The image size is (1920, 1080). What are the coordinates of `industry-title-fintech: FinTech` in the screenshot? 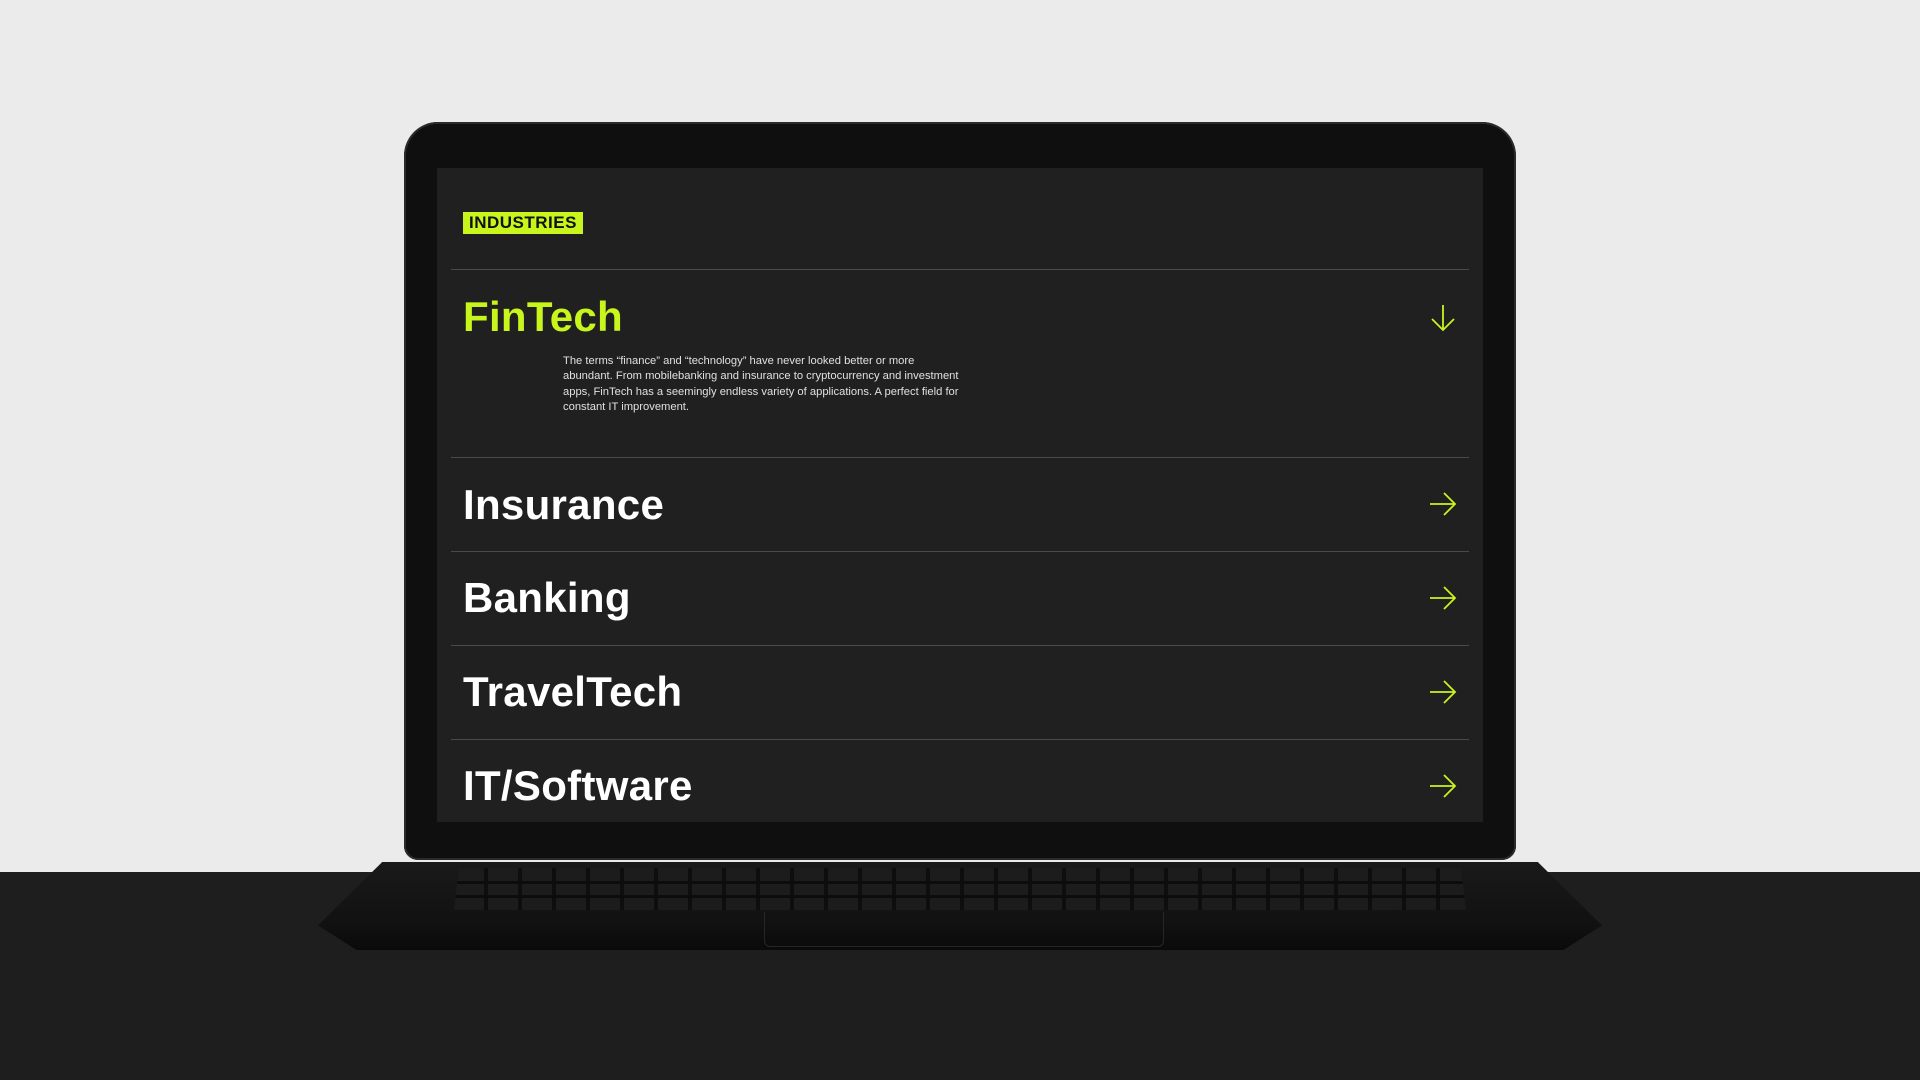 It's located at (543, 317).